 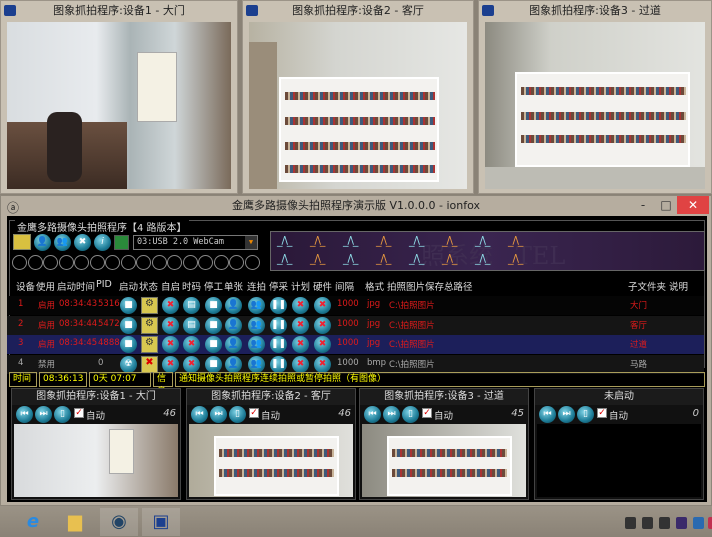 What do you see at coordinates (119, 522) in the screenshot?
I see `media-app-icon: ◉` at bounding box center [119, 522].